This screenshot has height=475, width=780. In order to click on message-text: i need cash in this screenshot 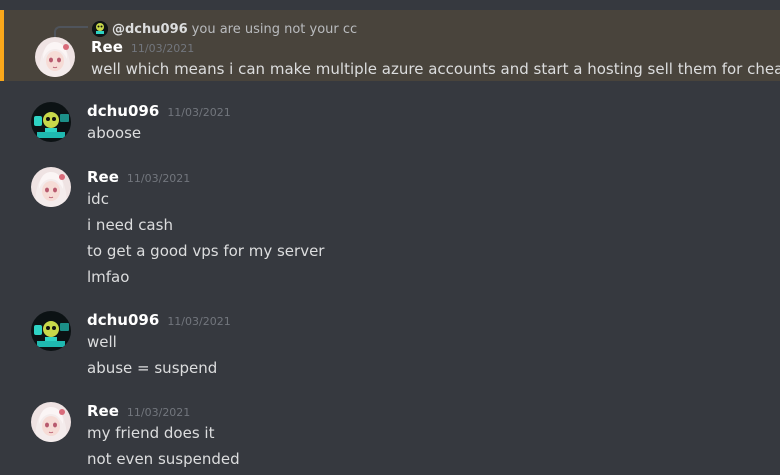, I will do `click(130, 225)`.